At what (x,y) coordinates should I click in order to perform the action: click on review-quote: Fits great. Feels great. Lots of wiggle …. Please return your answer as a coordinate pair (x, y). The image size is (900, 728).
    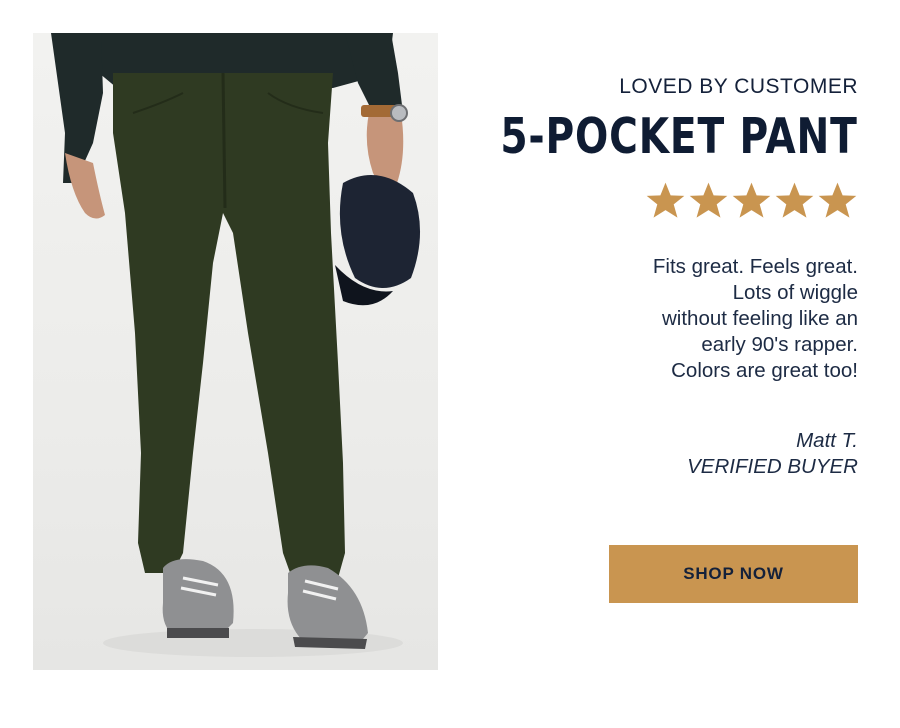
    Looking at the image, I should click on (728, 319).